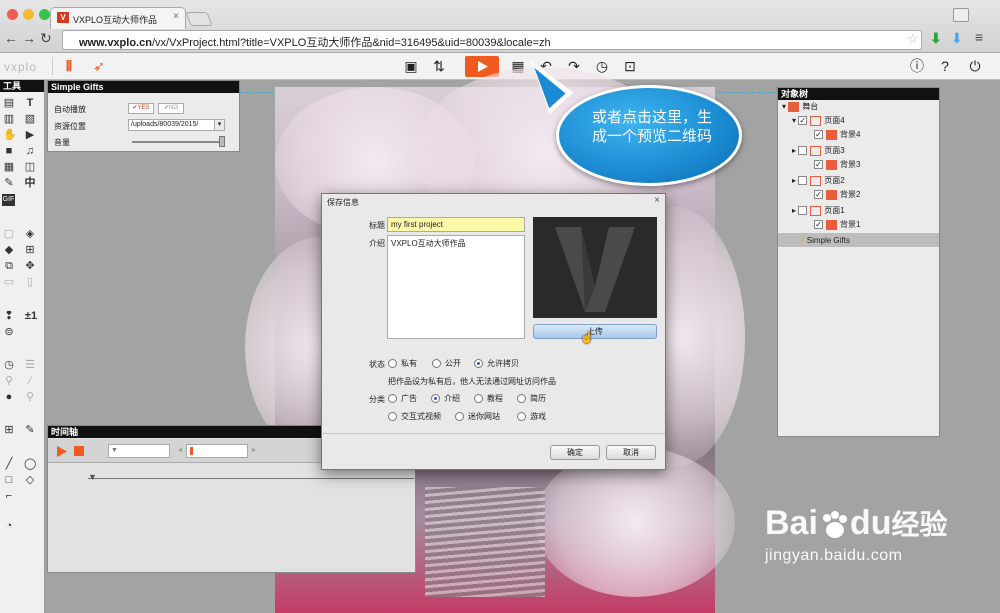 The image size is (1000, 613). I want to click on volume-slider, so click(178, 142).